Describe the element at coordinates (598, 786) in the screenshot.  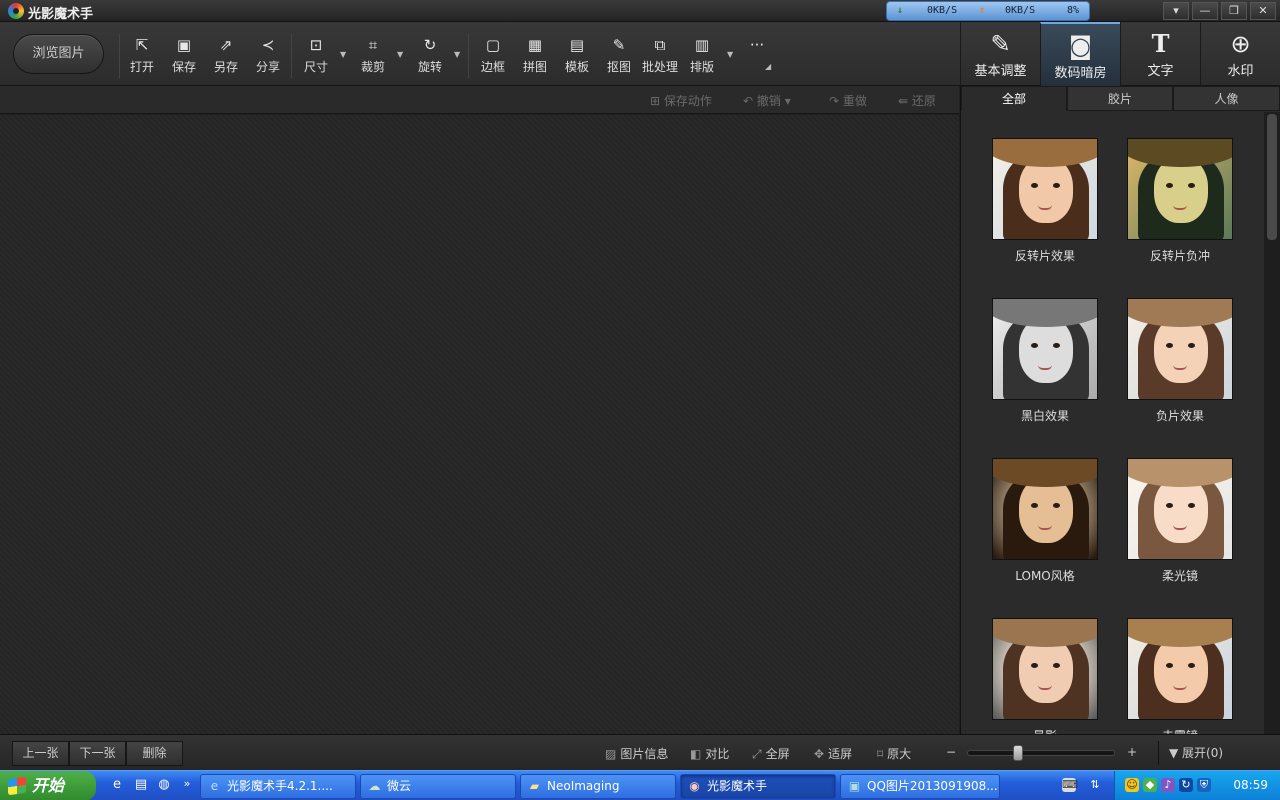
I see `taskbar-item: ▰ NeoImaging` at that location.